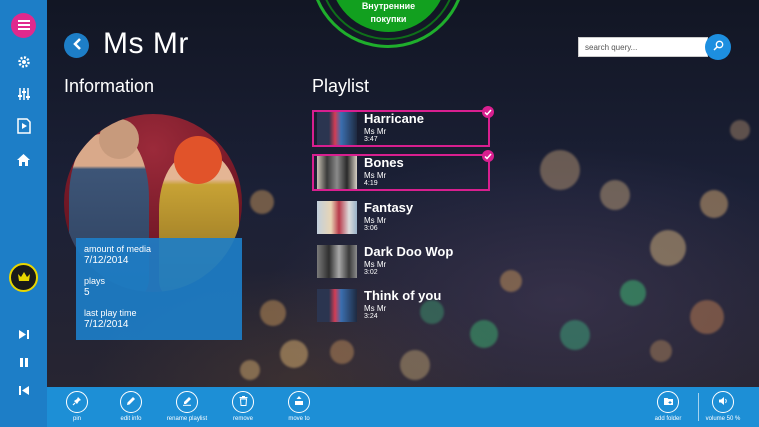 Image resolution: width=759 pixels, height=427 pixels. I want to click on menu-icon, so click(23, 26).